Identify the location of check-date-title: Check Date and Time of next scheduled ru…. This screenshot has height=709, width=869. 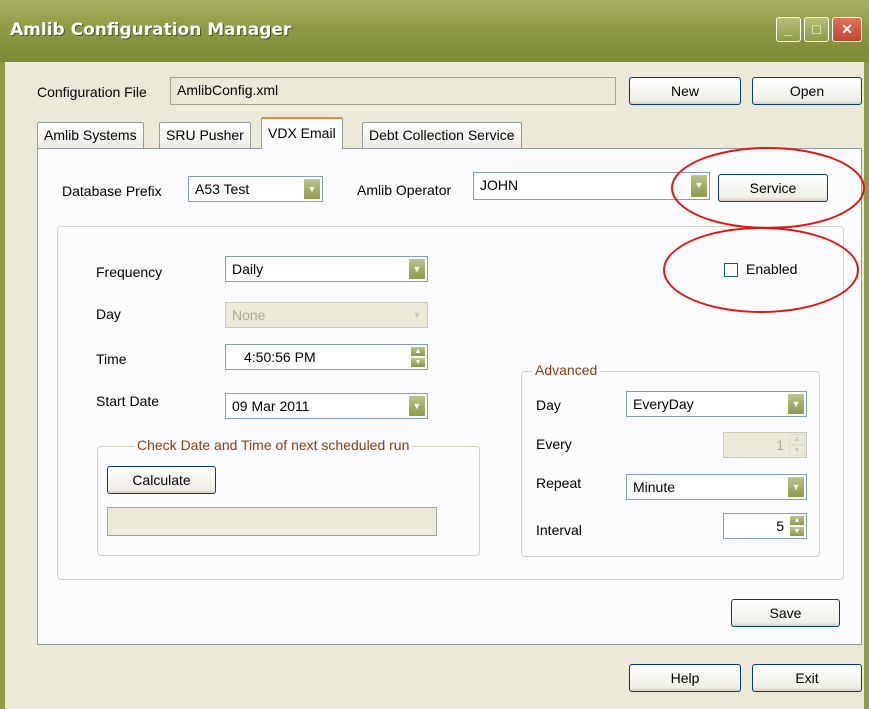
(273, 445).